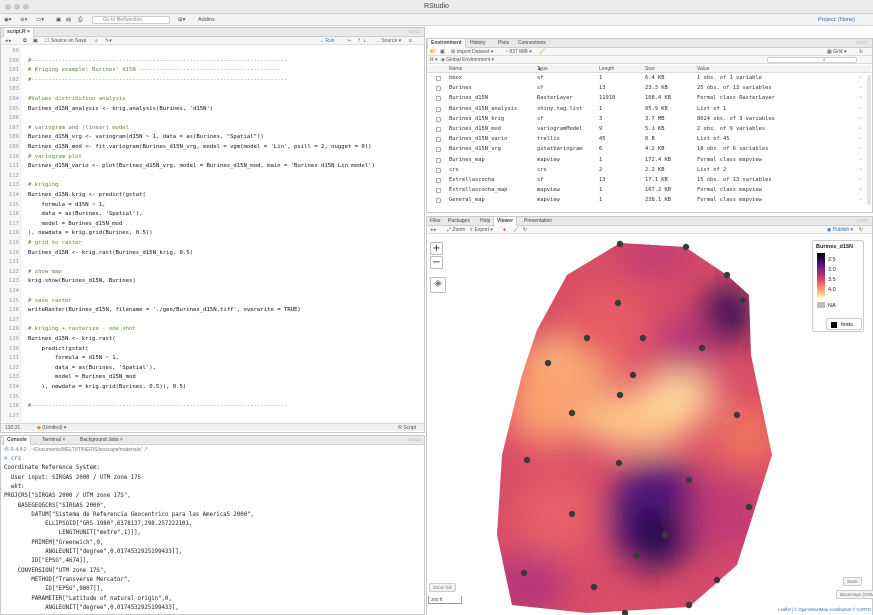 The image size is (873, 615). What do you see at coordinates (212, 377) in the screenshot?
I see `code-line: 133 model = Burines_d15N_mod` at bounding box center [212, 377].